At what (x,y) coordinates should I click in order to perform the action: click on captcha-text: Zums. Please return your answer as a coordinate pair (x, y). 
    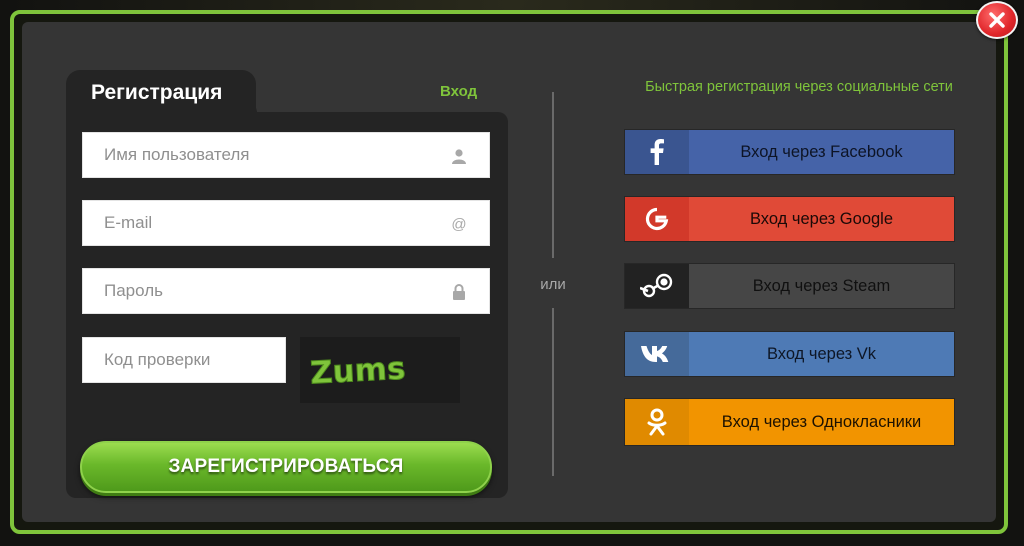
    Looking at the image, I should click on (358, 369).